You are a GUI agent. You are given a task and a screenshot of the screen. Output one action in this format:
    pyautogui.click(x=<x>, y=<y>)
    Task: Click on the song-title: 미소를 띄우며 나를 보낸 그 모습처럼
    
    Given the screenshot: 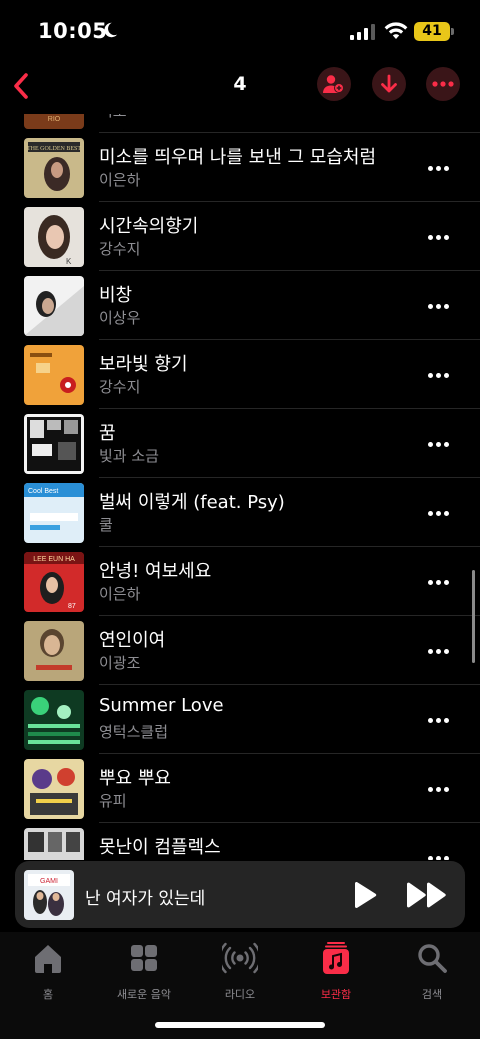 What is the action you would take?
    pyautogui.click(x=238, y=157)
    